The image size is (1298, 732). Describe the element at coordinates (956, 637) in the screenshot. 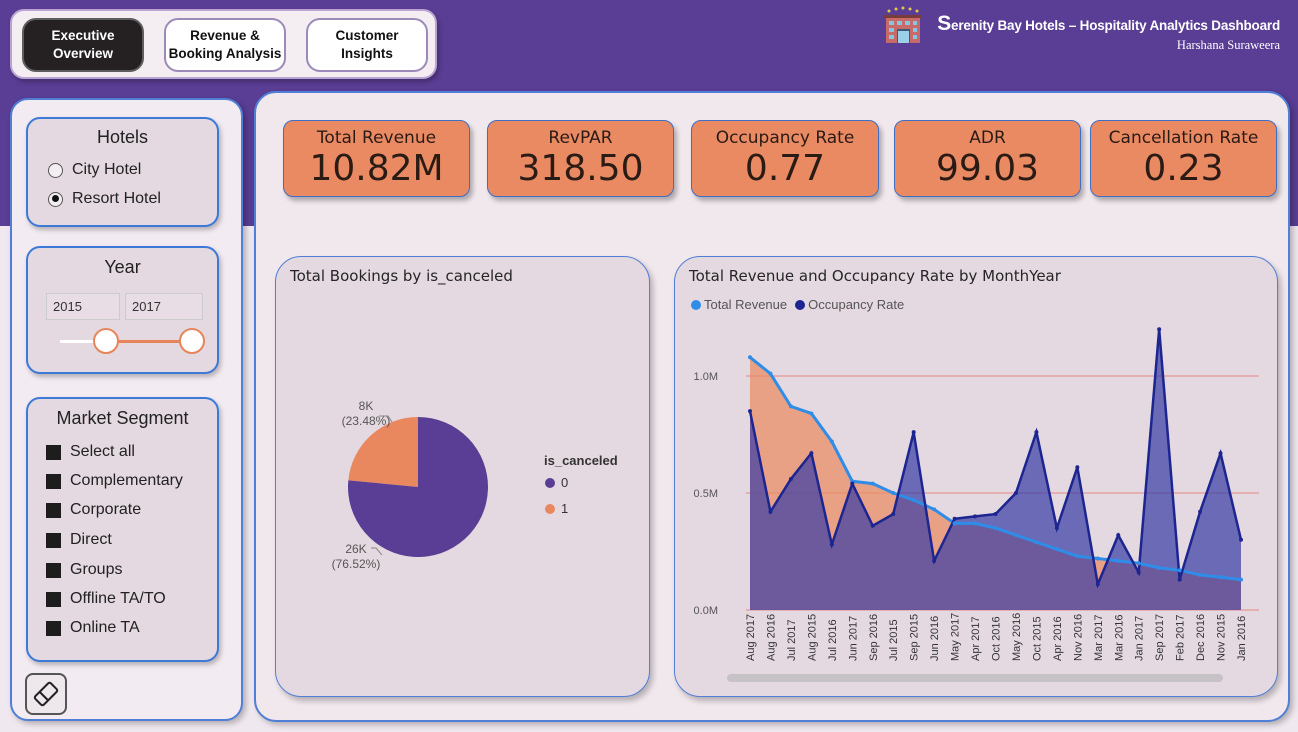

I see `x-tick-label: May 2017` at that location.